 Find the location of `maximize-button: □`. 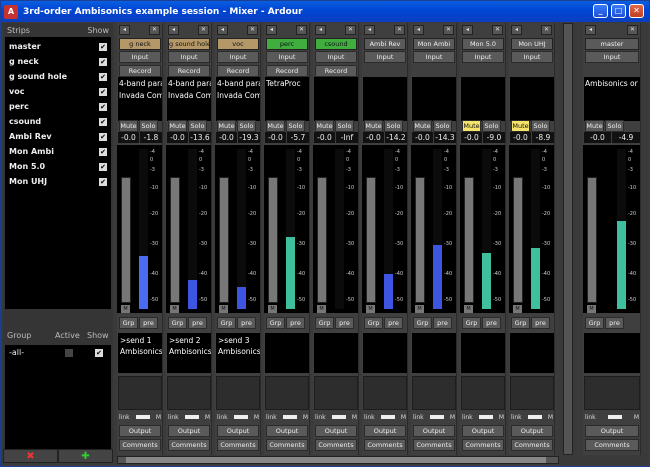

maximize-button: □ is located at coordinates (618, 11).